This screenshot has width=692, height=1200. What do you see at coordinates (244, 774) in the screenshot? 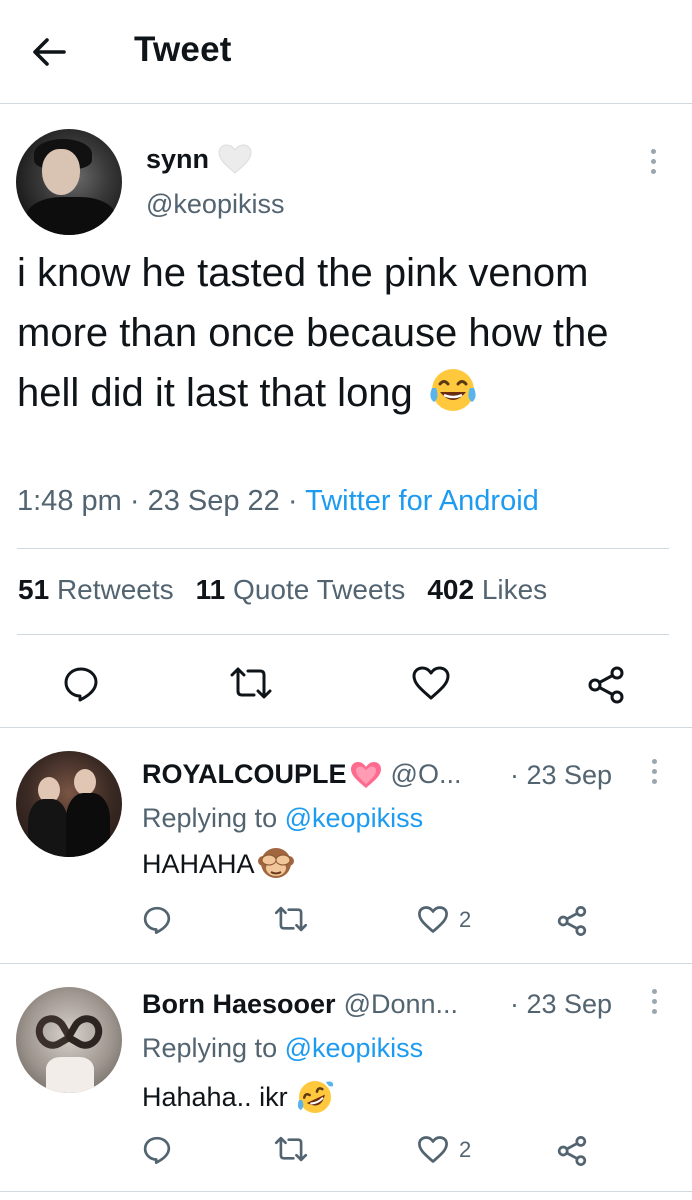
I see `display-name: ROYALCOUPLE` at bounding box center [244, 774].